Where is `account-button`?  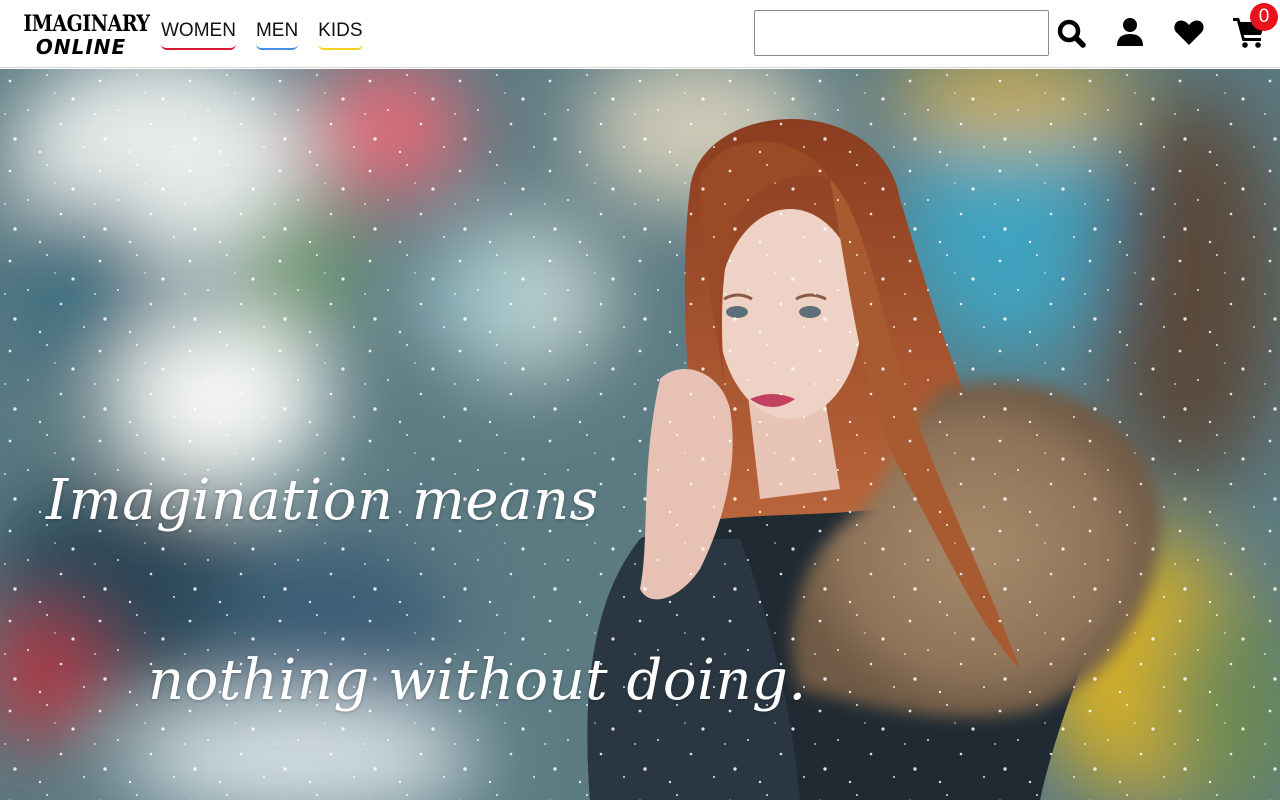 account-button is located at coordinates (1131, 34).